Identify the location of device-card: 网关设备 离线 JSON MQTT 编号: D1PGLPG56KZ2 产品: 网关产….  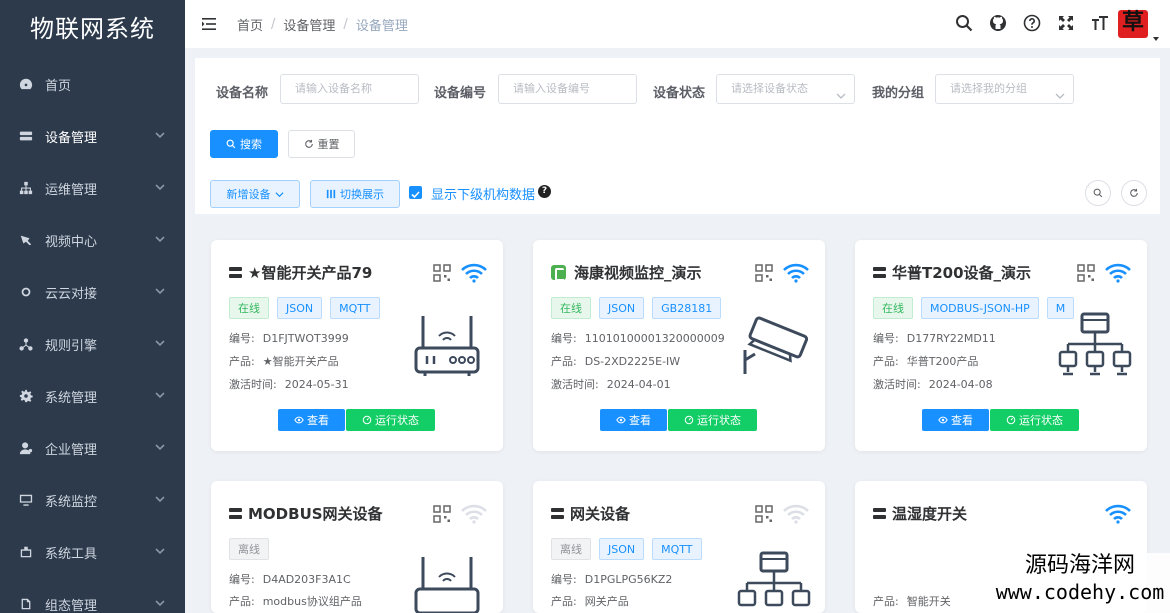
(679, 547).